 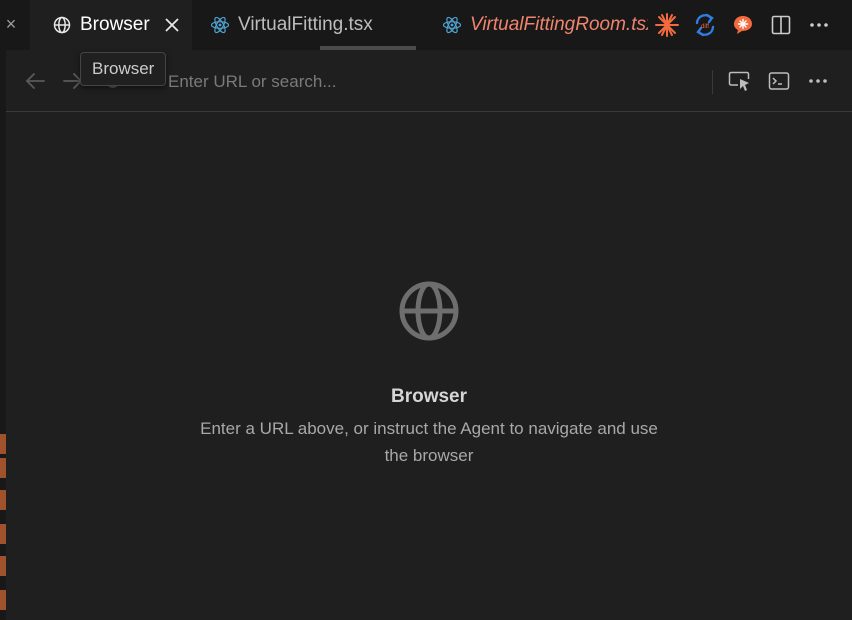 I want to click on diff-sync-icon: diff, so click(x=705, y=25).